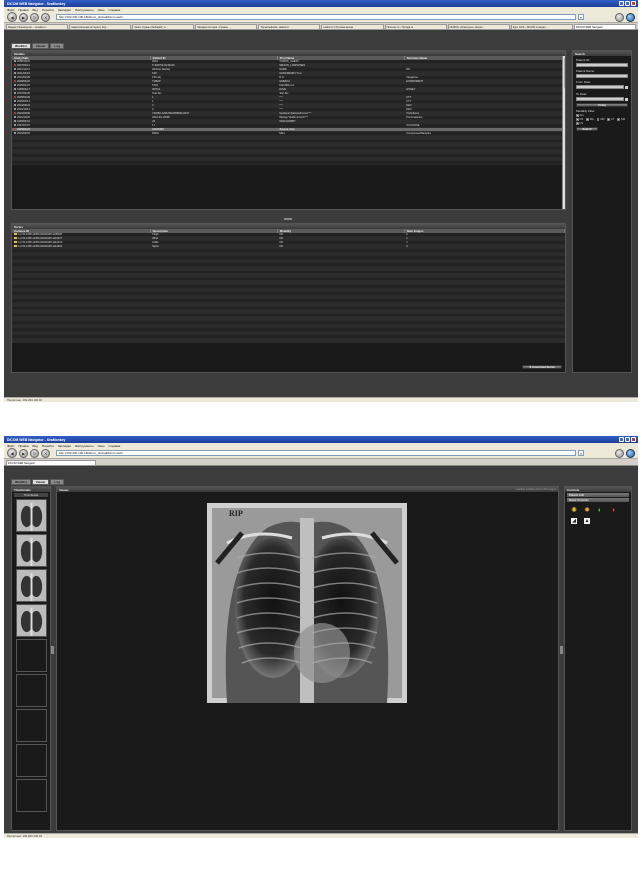  What do you see at coordinates (40, 247) in the screenshot?
I see `series-cell-text: 1.2.51.3155.11350.20020425.1112904` at bounding box center [40, 247].